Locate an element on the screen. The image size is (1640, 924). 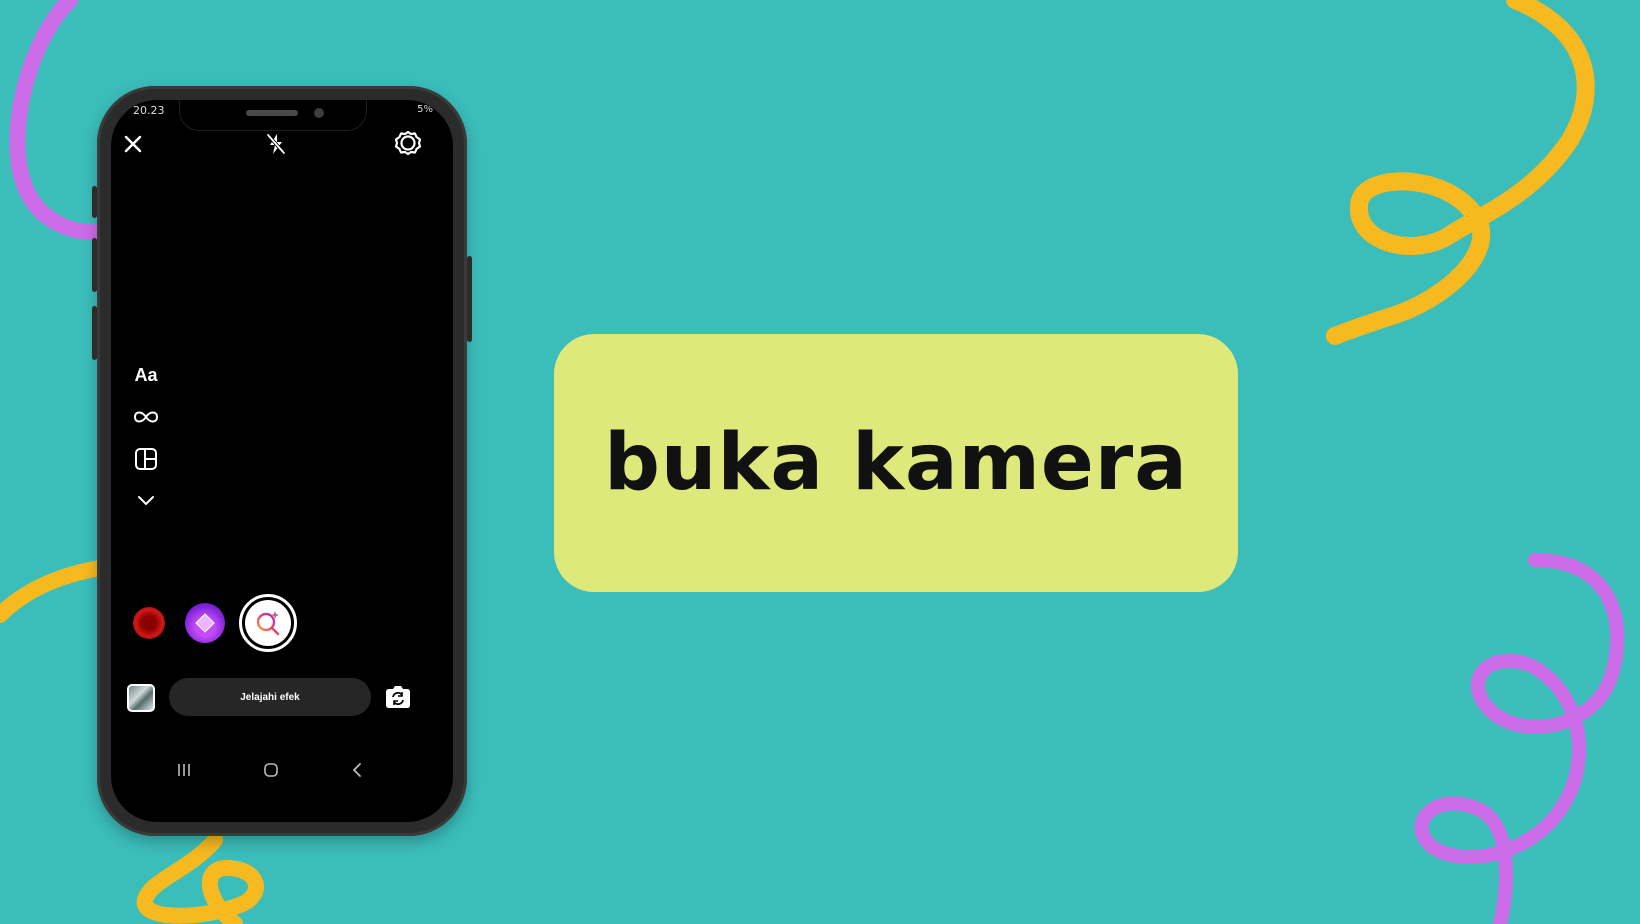
phone-side-button-right is located at coordinates (469, 299).